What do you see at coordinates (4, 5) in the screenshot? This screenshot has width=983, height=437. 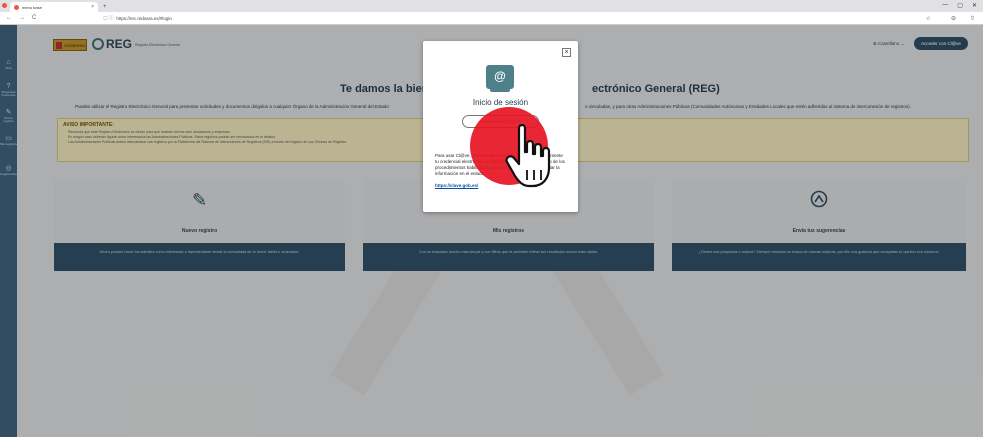 I see `browser-app-icon` at bounding box center [4, 5].